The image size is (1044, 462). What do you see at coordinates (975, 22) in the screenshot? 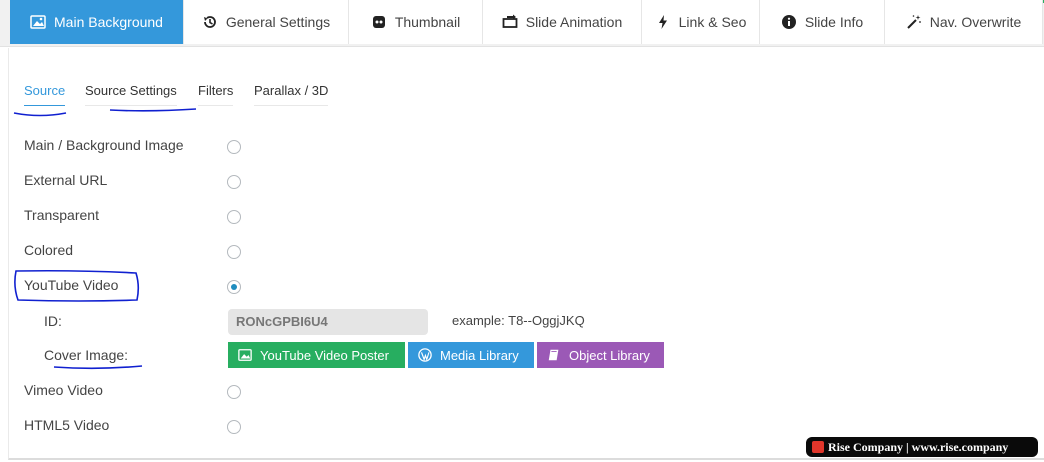
I see `tab-label: Nav. Overwrite` at bounding box center [975, 22].